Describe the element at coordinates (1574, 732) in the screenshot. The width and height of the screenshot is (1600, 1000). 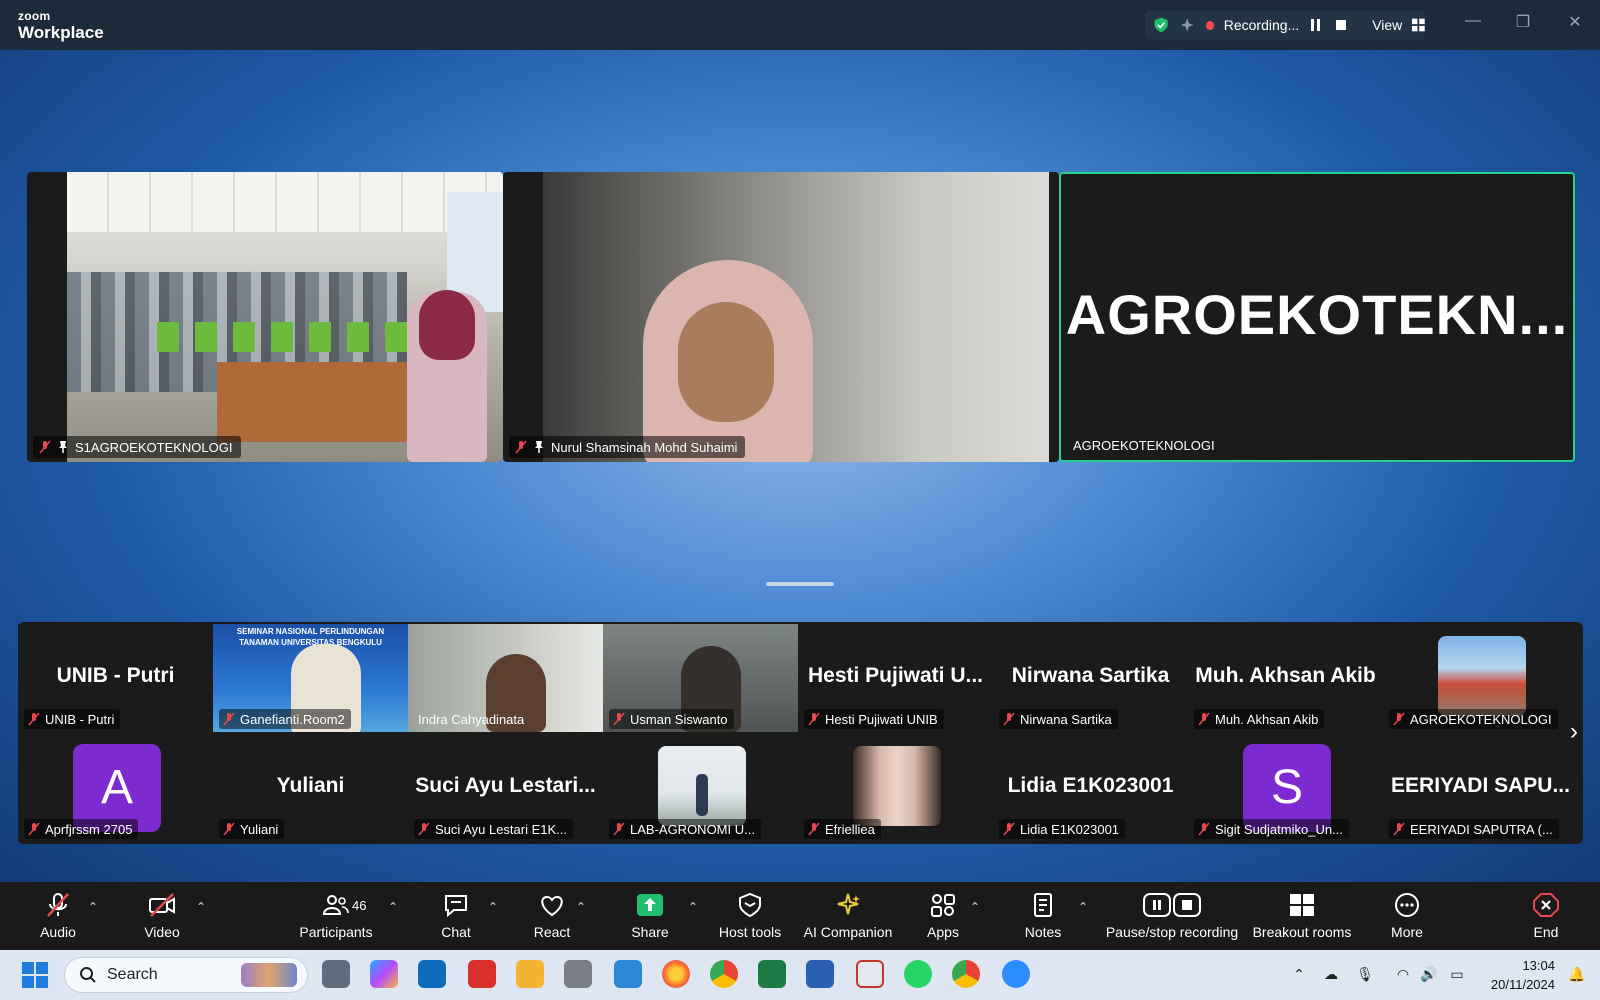
I see `gallery-next-icon: ›` at that location.